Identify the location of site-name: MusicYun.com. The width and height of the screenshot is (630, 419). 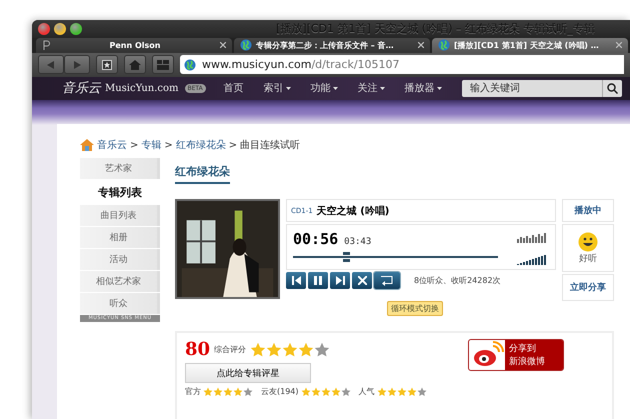
(142, 88).